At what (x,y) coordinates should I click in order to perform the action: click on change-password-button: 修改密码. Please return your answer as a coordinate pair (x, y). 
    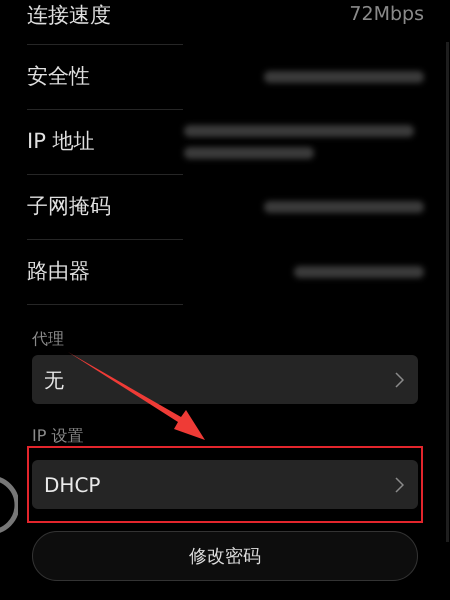
    Looking at the image, I should click on (225, 556).